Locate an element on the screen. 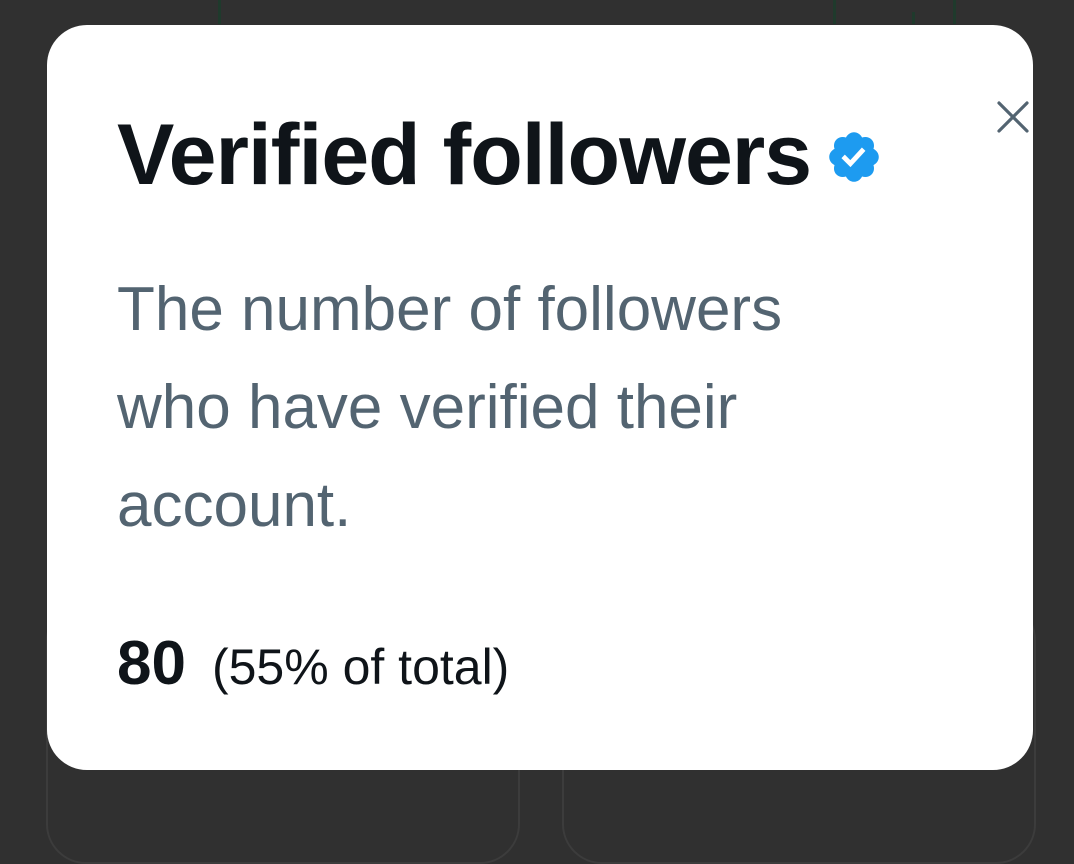 The image size is (1074, 864). verified-followers-count: 80 is located at coordinates (151, 663).